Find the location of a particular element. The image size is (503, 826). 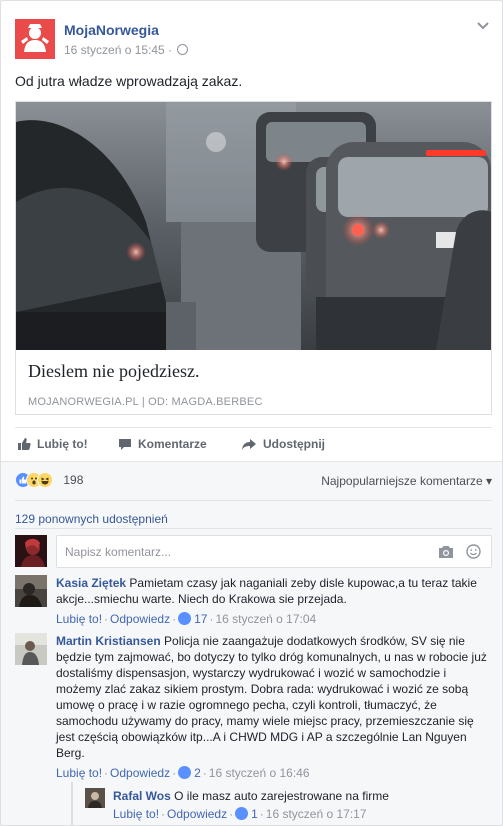

post-actions: Lubię to! Komentarze Udostępnij is located at coordinates (253, 444).